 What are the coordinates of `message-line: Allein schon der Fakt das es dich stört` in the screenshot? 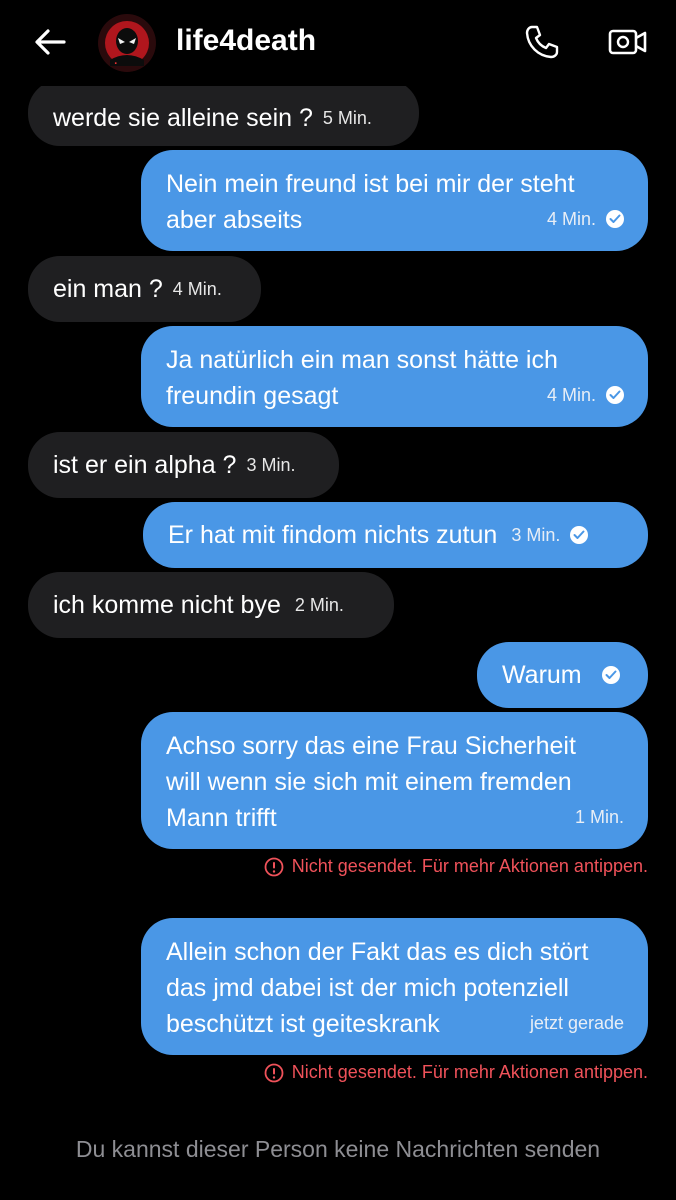 It's located at (377, 952).